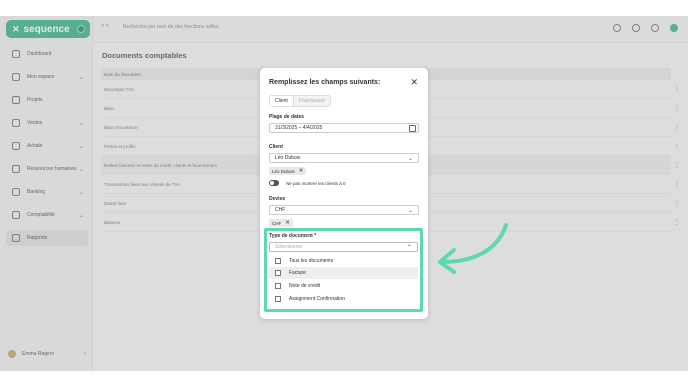 The width and height of the screenshot is (688, 387). Describe the element at coordinates (283, 171) in the screenshot. I see `client-chip-label: Léo Dubois` at that location.